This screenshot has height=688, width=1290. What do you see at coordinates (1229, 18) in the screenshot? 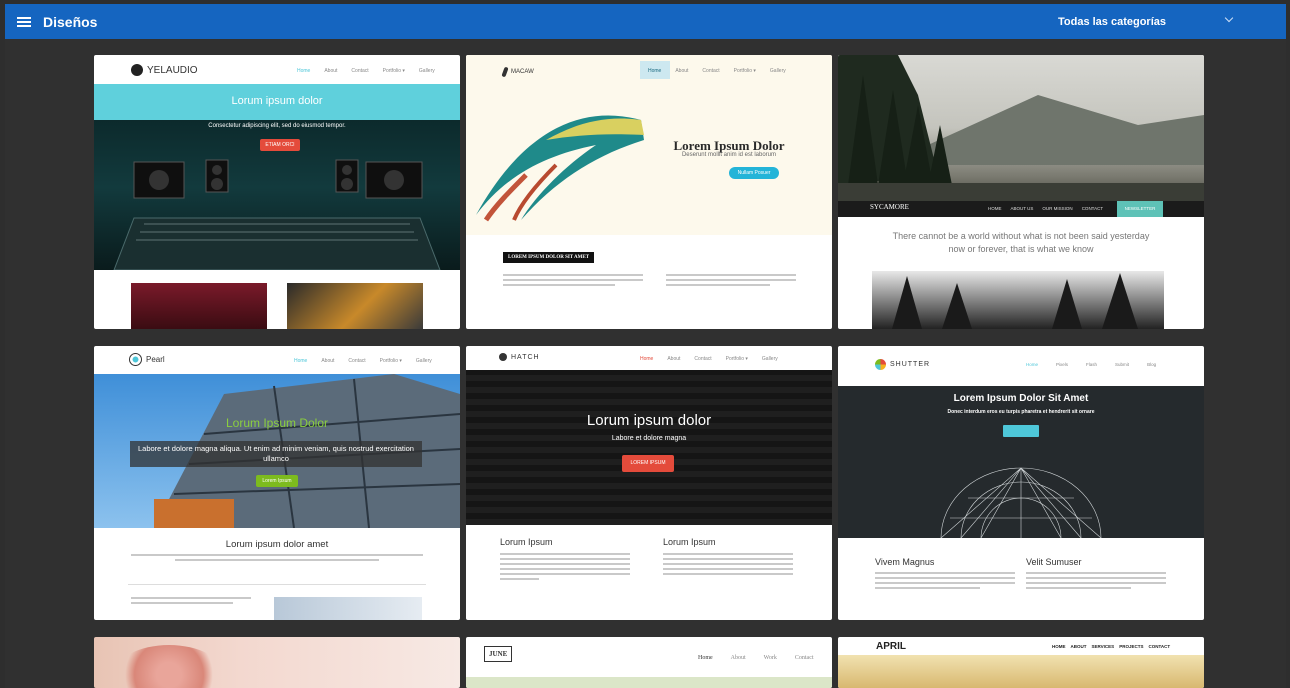
I see `chevron-down-icon` at bounding box center [1229, 18].